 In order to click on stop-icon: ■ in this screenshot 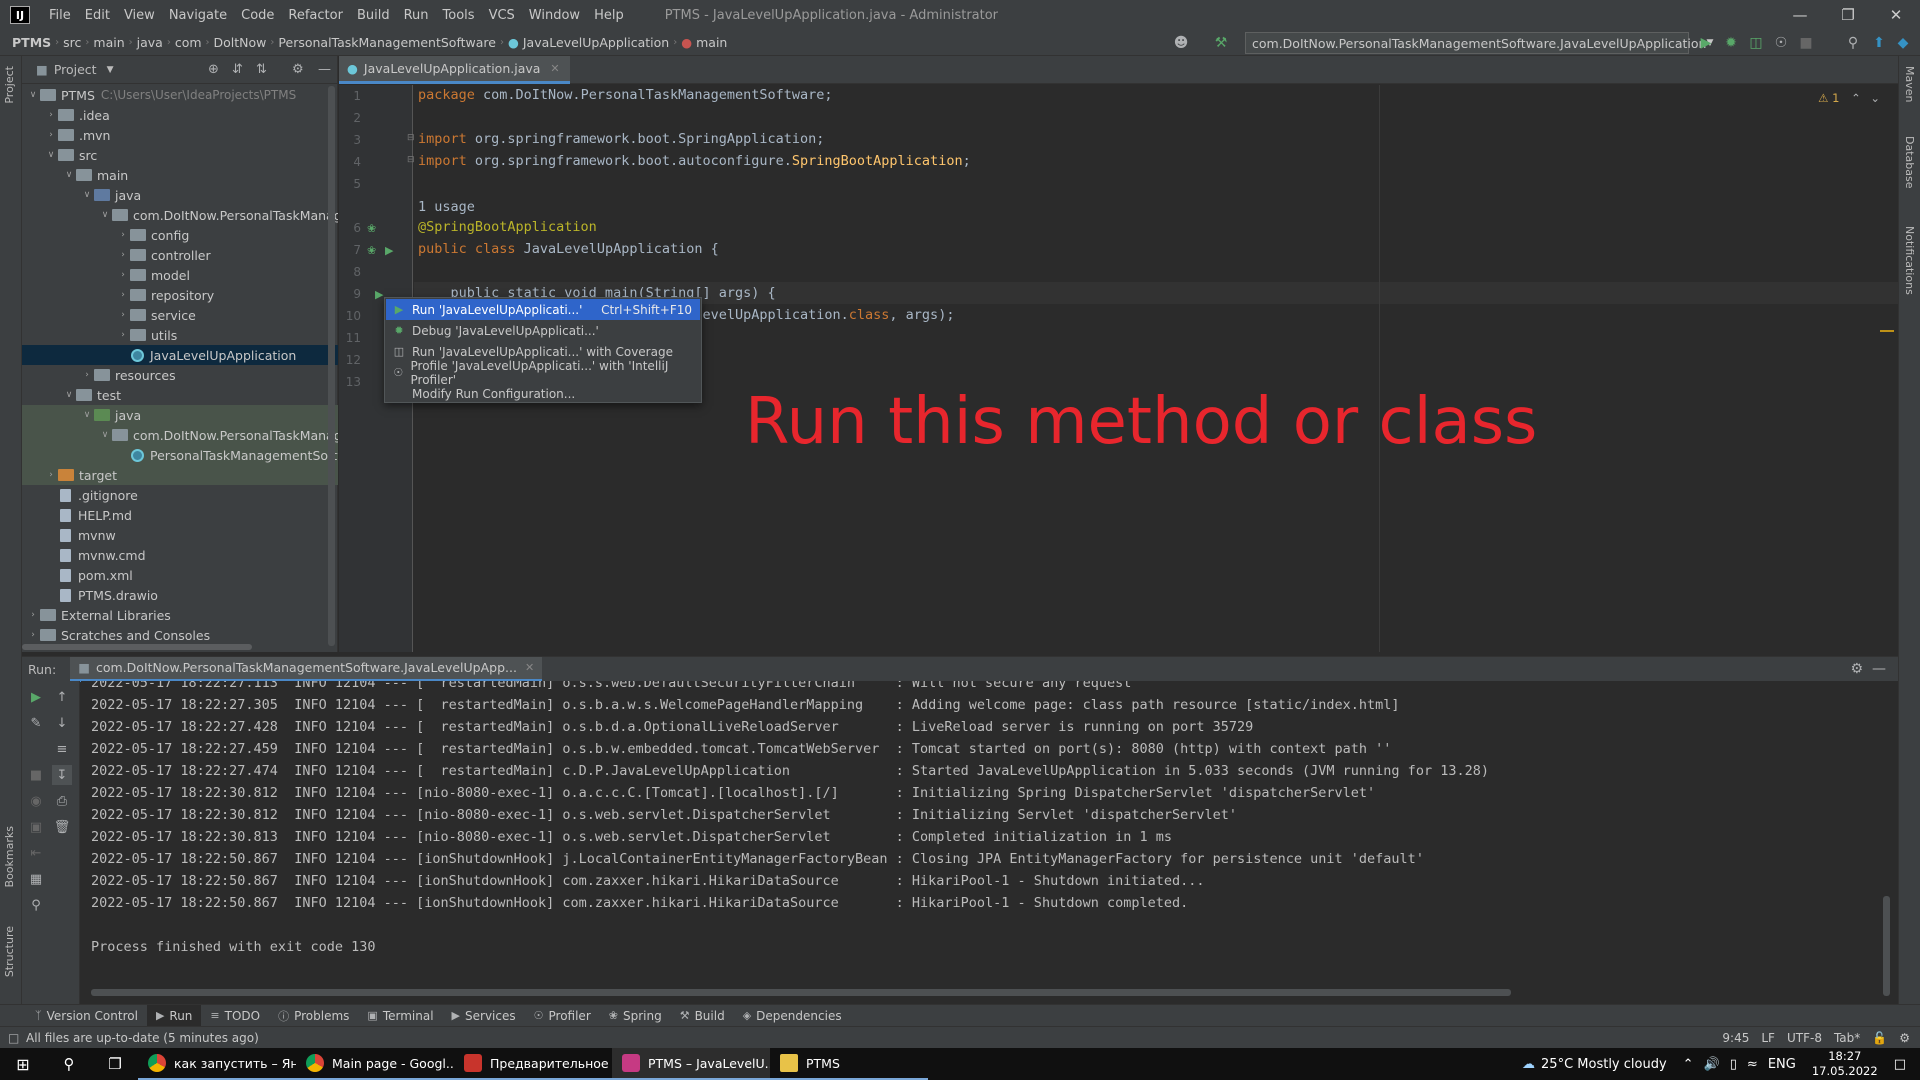, I will do `click(36, 775)`.